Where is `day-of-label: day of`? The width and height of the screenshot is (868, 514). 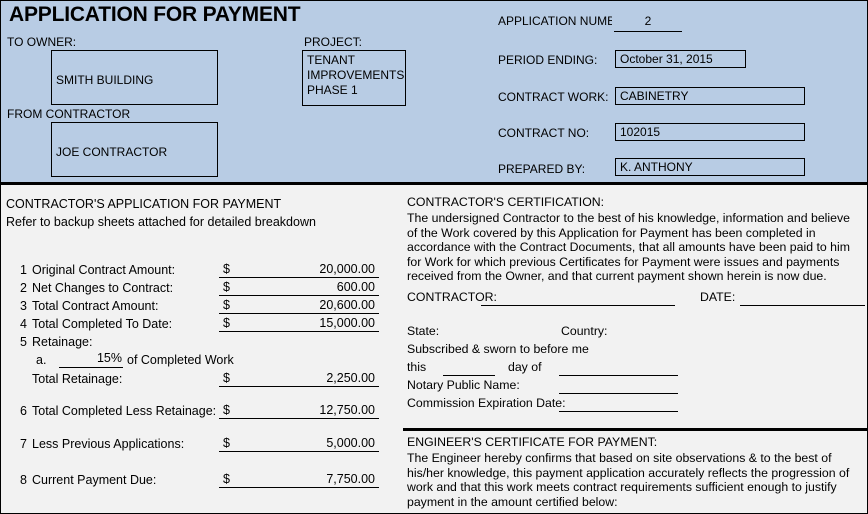 day-of-label: day of is located at coordinates (525, 367).